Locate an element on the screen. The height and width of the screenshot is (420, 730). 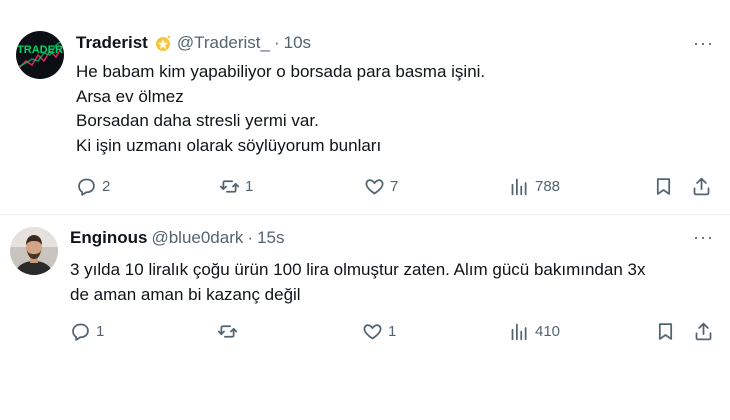
repost-button is located at coordinates (230, 331).